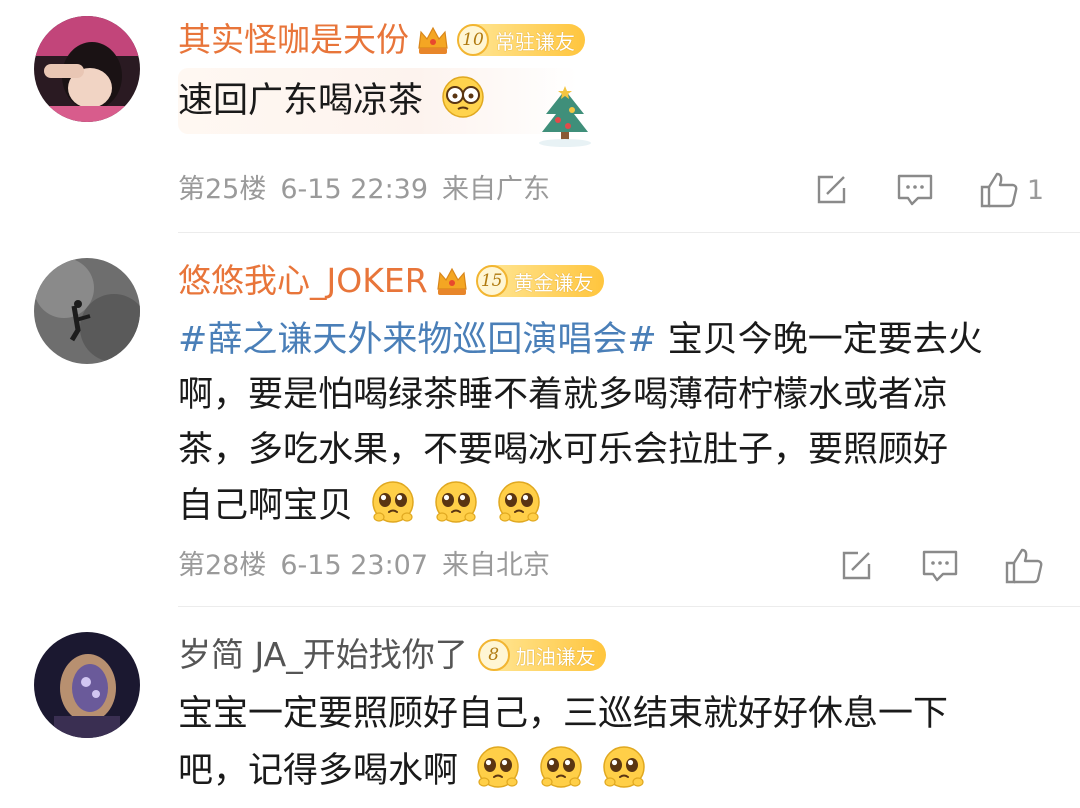 Image resolution: width=1080 pixels, height=808 pixels. I want to click on comment-actions: 1, so click(905, 190).